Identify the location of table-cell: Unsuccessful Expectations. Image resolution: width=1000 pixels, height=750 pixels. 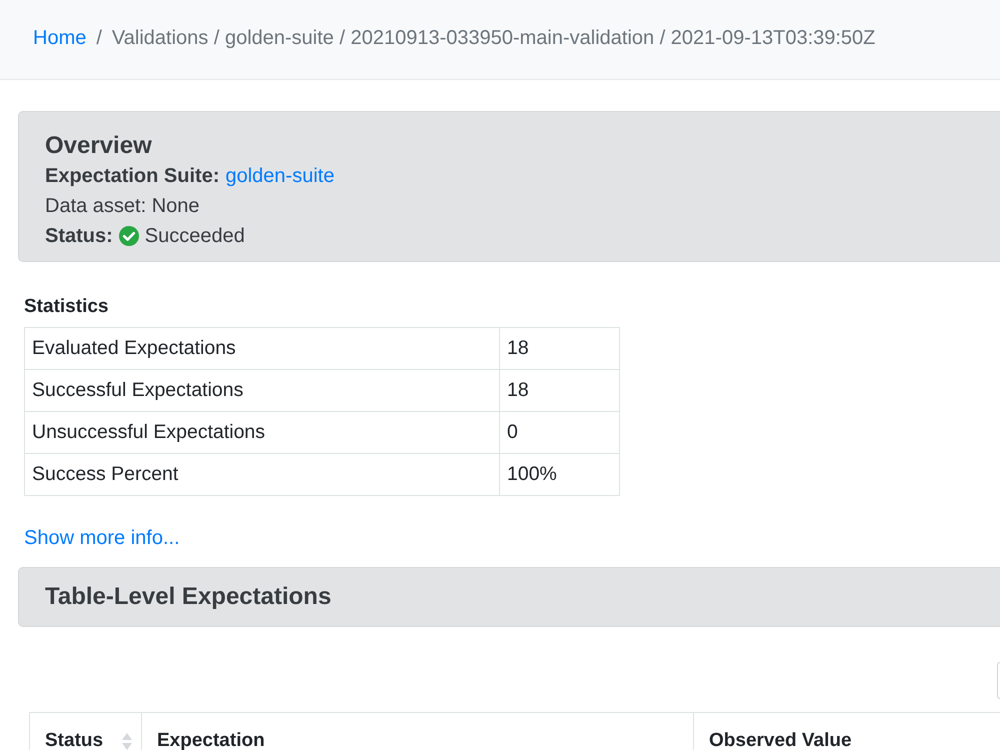
(262, 433).